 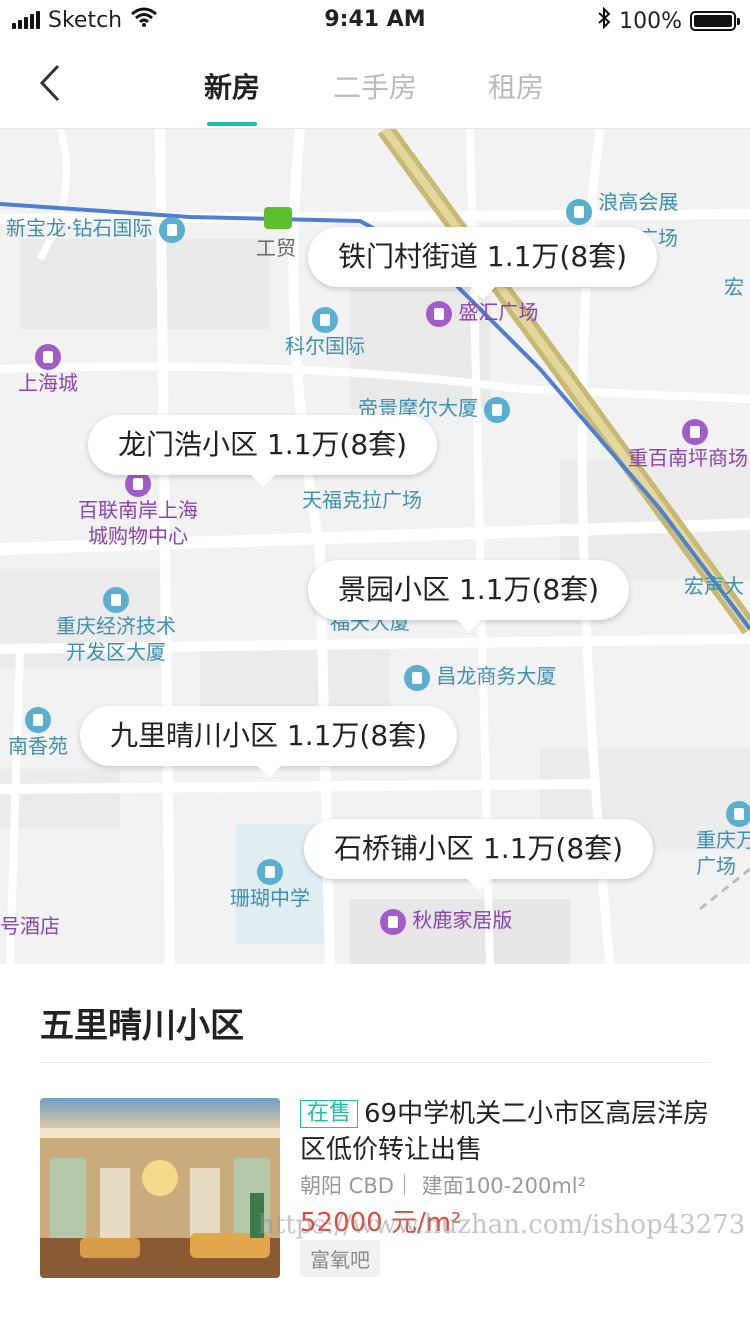 I want to click on bluetooth-icon, so click(x=604, y=20).